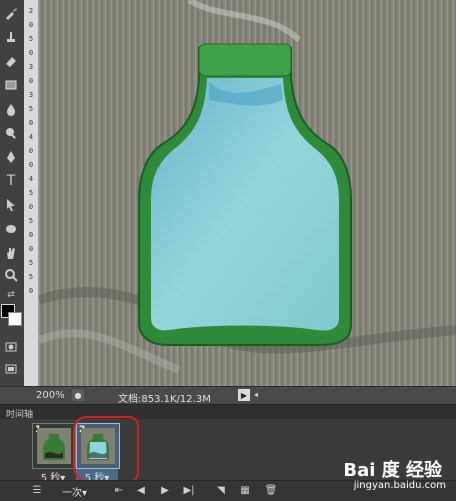  What do you see at coordinates (37, 490) in the screenshot?
I see `convert-timeline-icon: ☰` at bounding box center [37, 490].